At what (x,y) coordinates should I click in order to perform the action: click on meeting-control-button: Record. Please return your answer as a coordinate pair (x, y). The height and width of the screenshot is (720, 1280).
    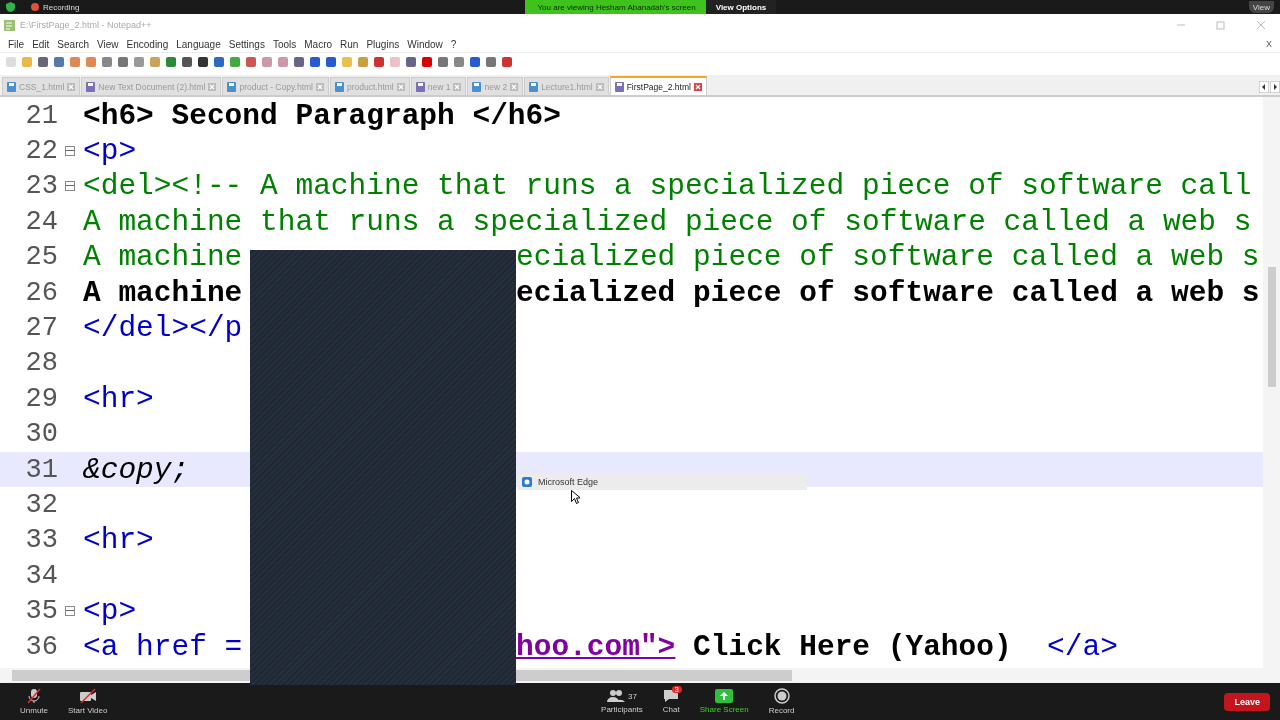
    Looking at the image, I should click on (781, 701).